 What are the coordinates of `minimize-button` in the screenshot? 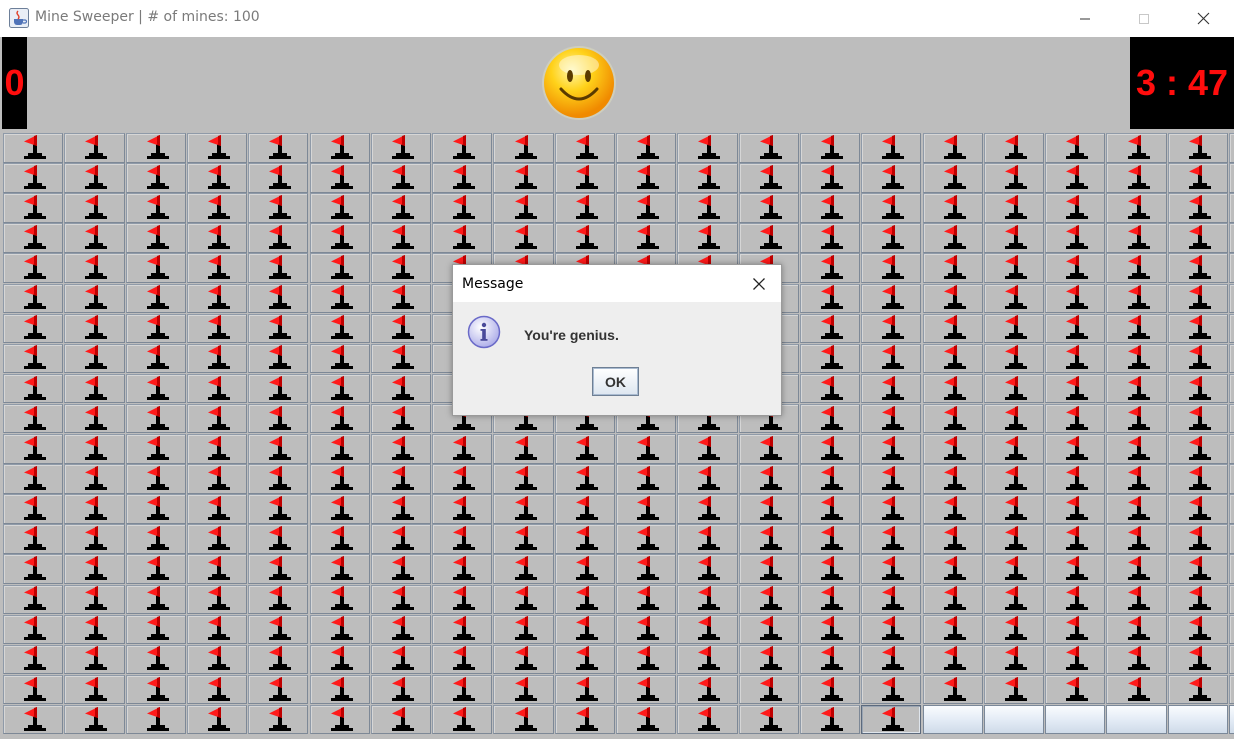 It's located at (1085, 18).